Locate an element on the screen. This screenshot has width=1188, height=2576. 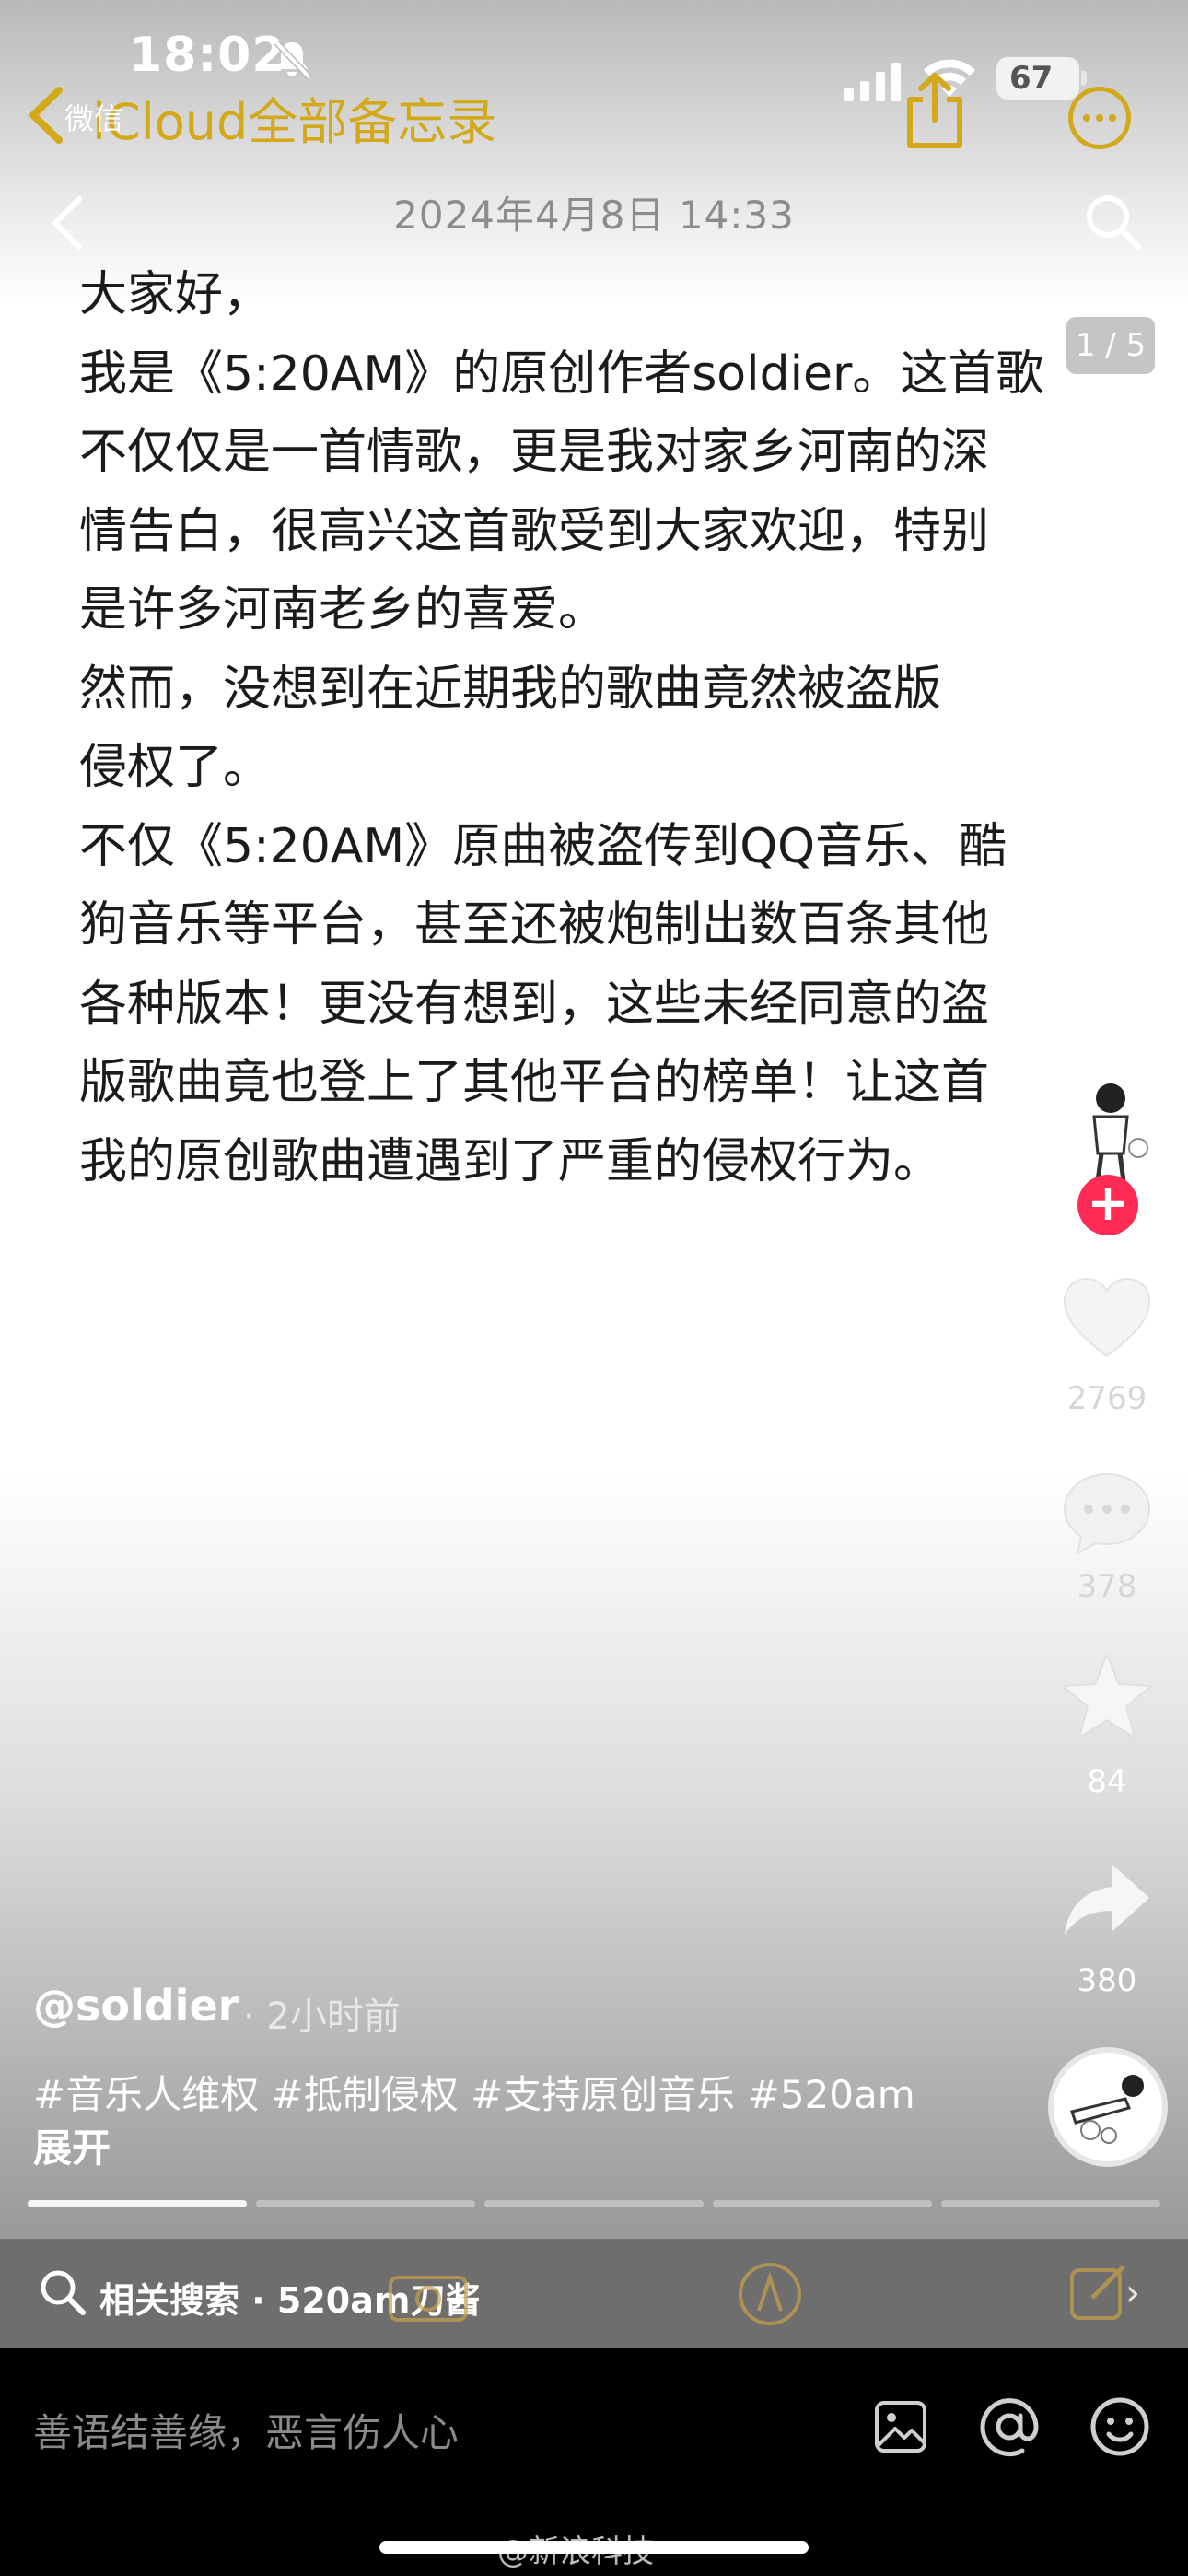
note-line: 侵权了。 is located at coordinates (175, 767).